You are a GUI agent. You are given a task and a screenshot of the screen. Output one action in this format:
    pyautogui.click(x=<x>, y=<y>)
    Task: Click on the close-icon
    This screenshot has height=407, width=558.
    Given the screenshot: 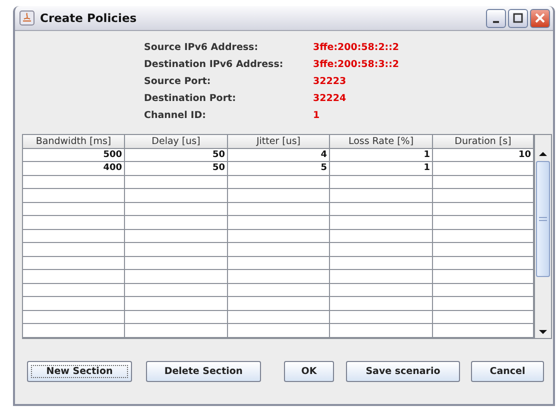 What is the action you would take?
    pyautogui.click(x=540, y=18)
    